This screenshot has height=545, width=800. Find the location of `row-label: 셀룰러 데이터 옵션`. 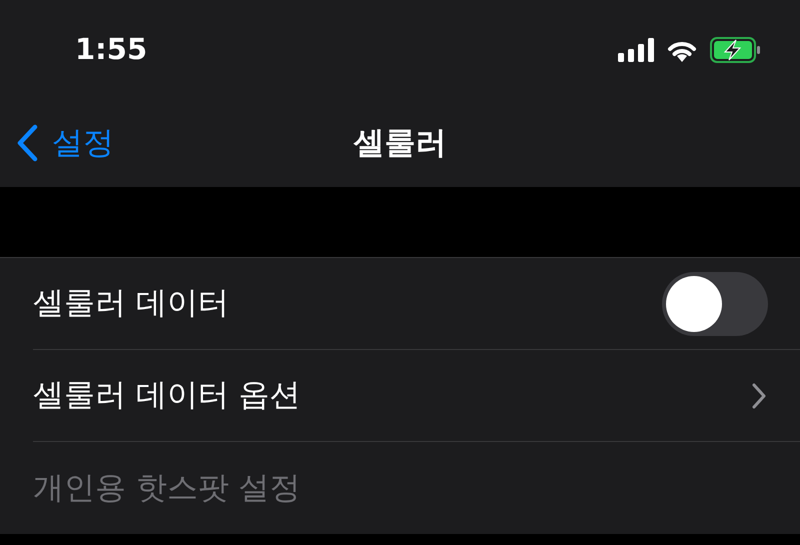

row-label: 셀룰러 데이터 옵션 is located at coordinates (167, 396).